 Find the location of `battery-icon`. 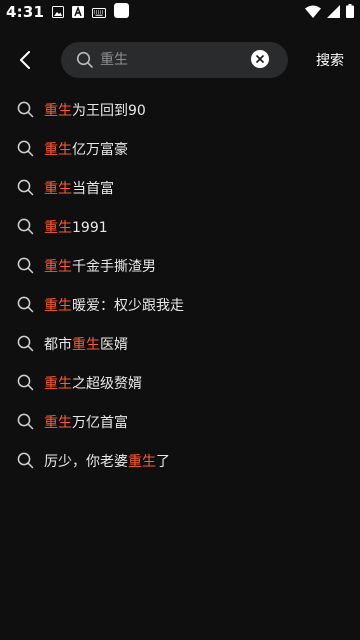

battery-icon is located at coordinates (350, 12).